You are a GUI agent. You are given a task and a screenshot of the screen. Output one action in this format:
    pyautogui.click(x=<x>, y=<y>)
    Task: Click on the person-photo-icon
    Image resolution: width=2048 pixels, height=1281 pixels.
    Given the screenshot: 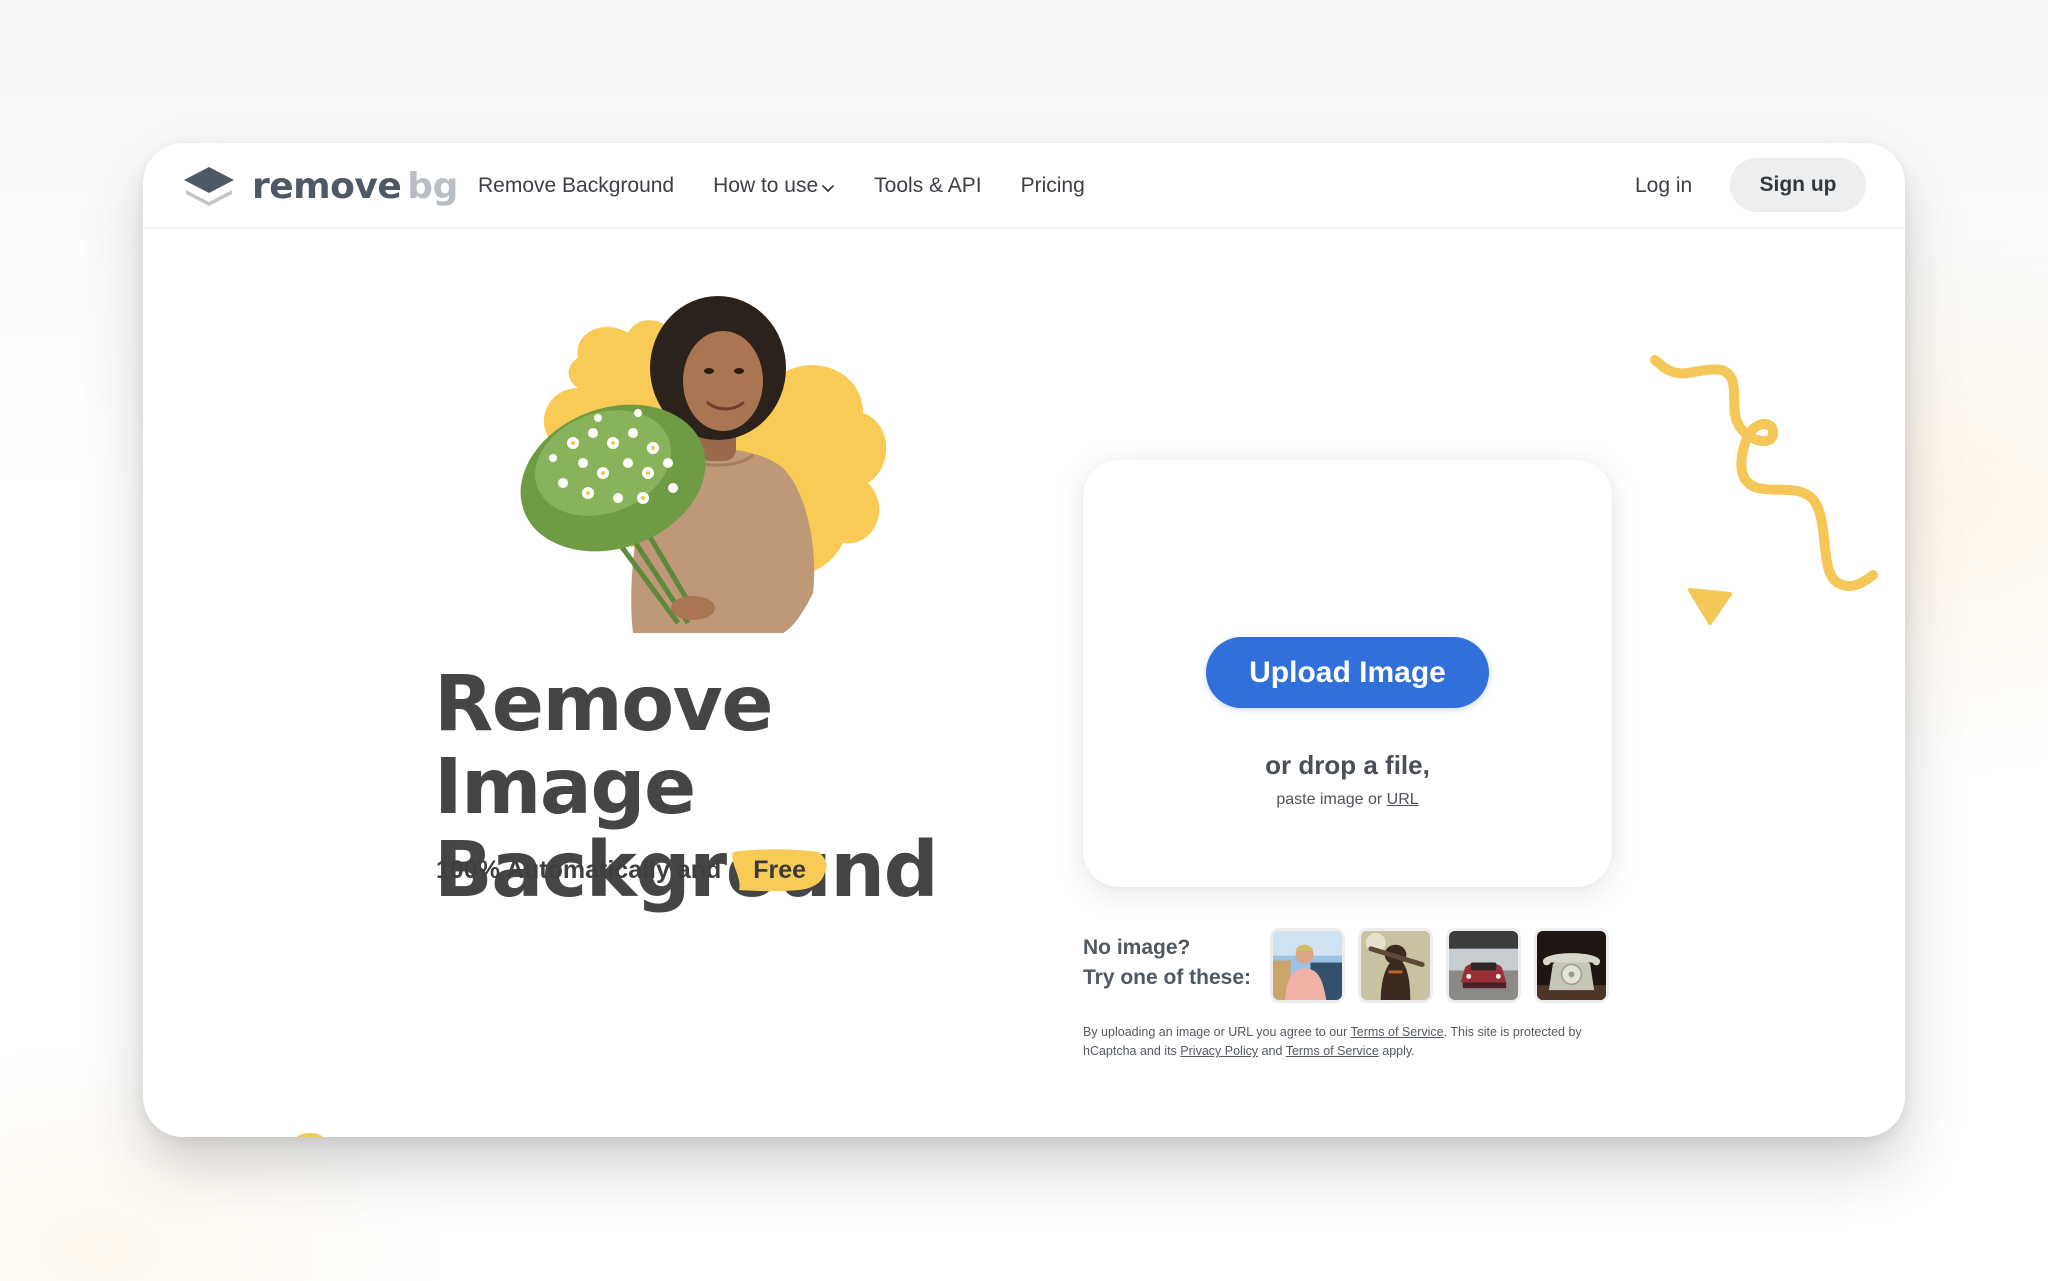 What is the action you would take?
    pyautogui.click(x=1307, y=965)
    